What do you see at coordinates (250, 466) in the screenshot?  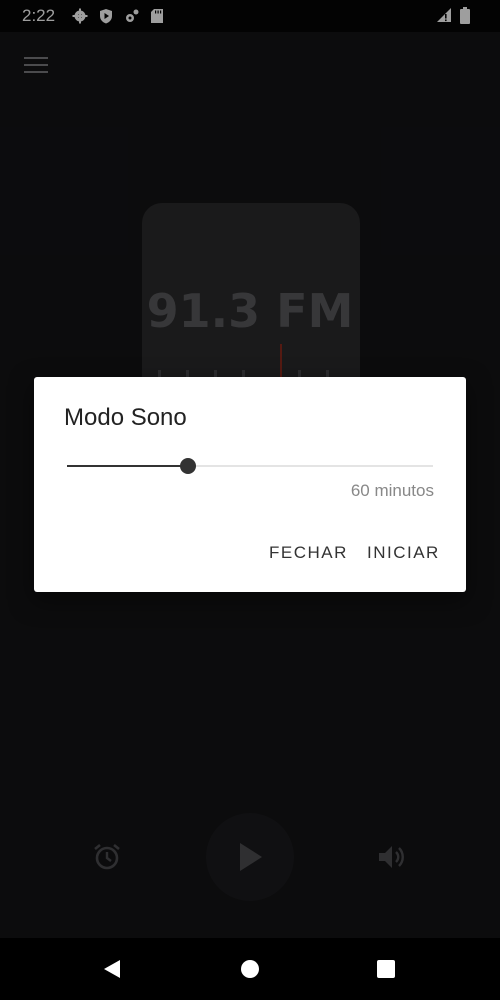 I see `sleep-timer-slider` at bounding box center [250, 466].